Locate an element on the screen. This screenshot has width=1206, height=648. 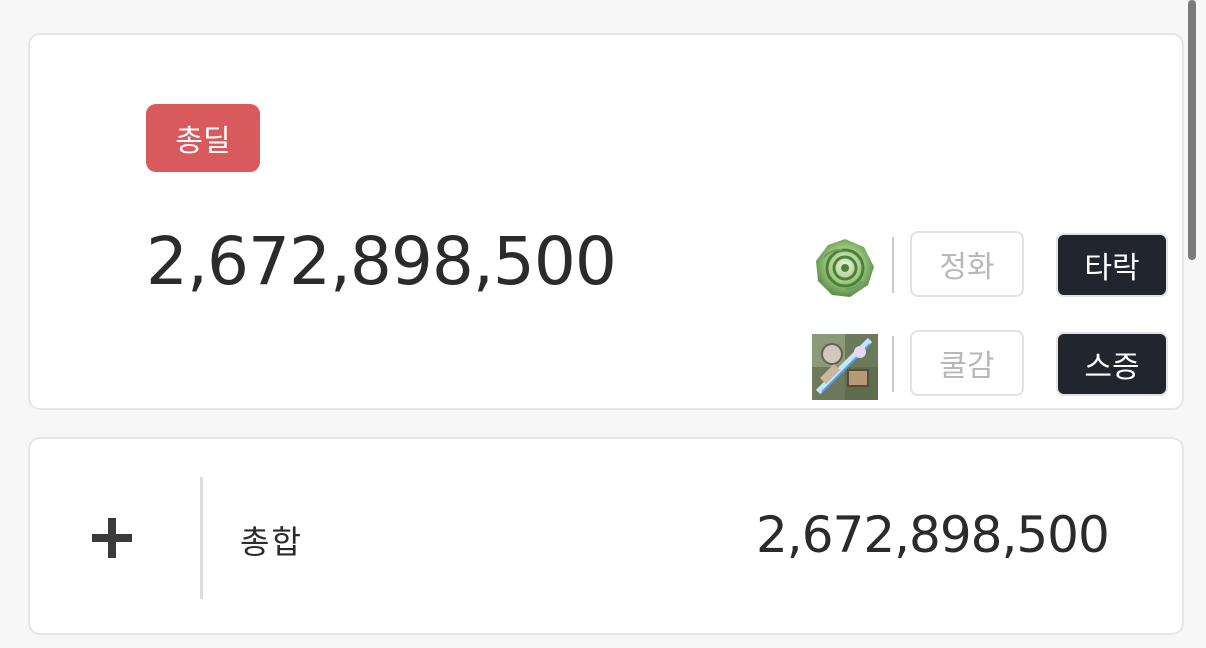
total-damage-value: 2,672,898,500 is located at coordinates (381, 261).